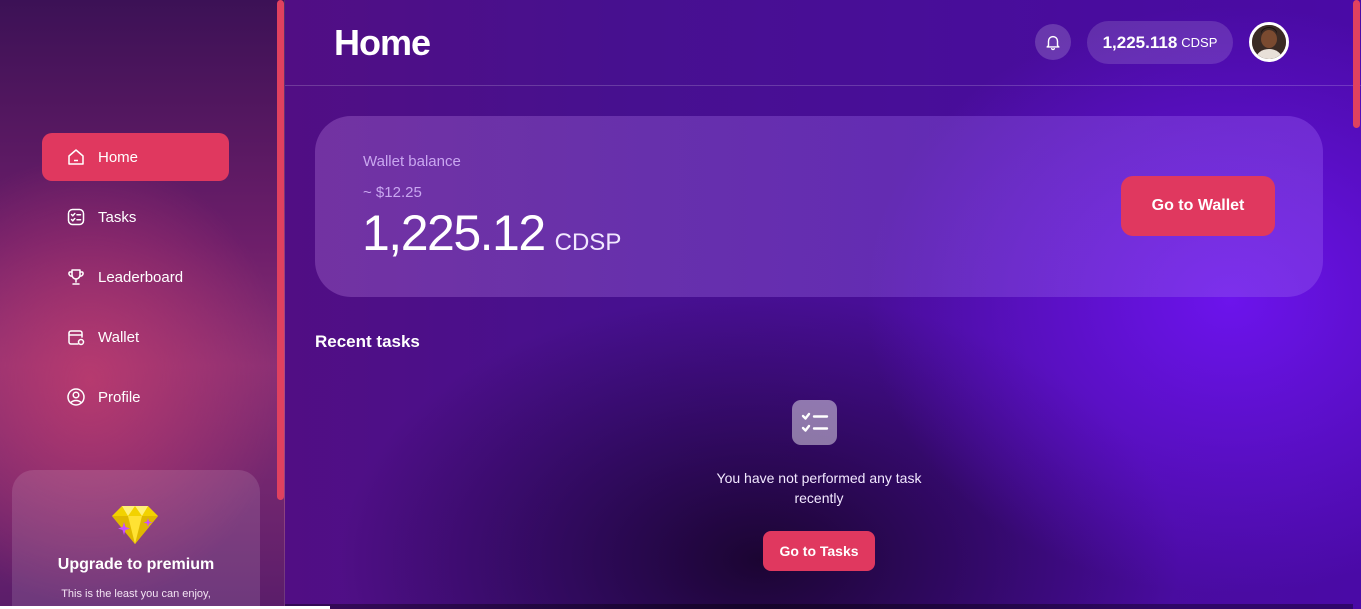 Image resolution: width=1361 pixels, height=609 pixels. What do you see at coordinates (367, 341) in the screenshot?
I see `recent-tasks-title: Recent tasks` at bounding box center [367, 341].